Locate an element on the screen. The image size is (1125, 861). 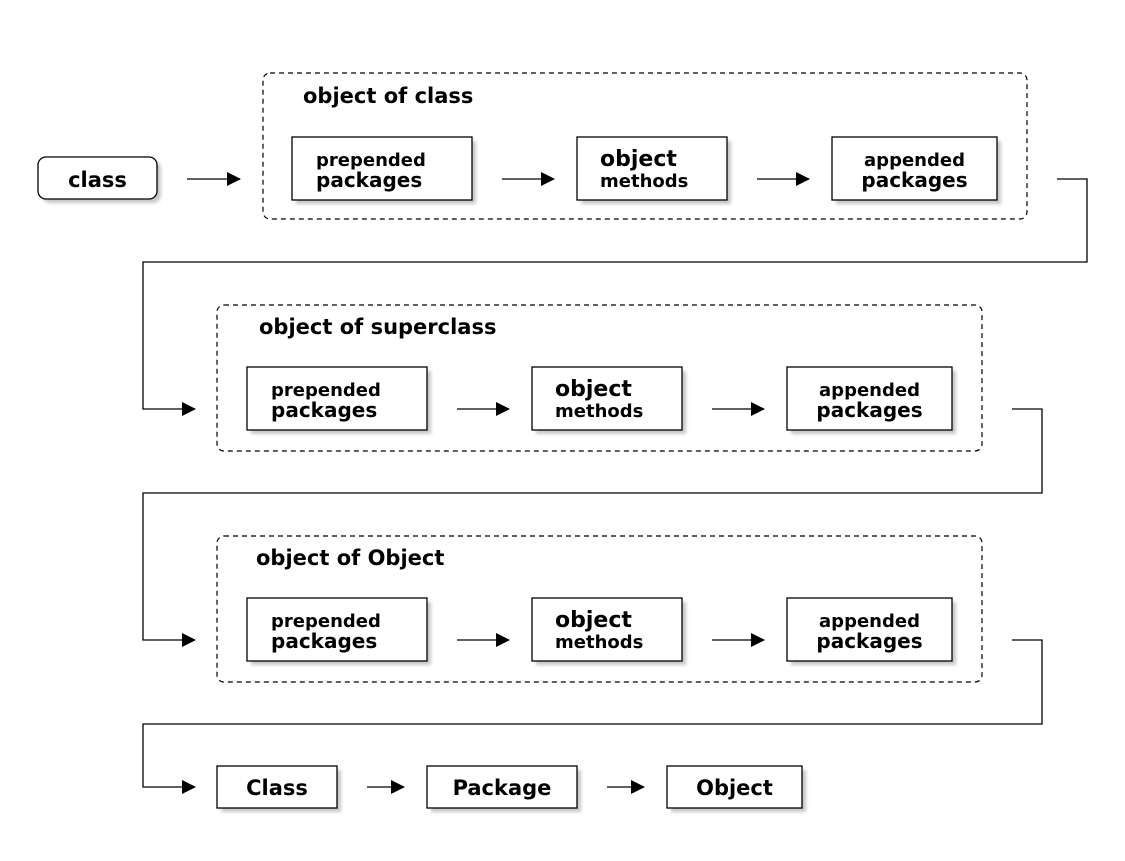
class-node-label: class is located at coordinates (97, 180).